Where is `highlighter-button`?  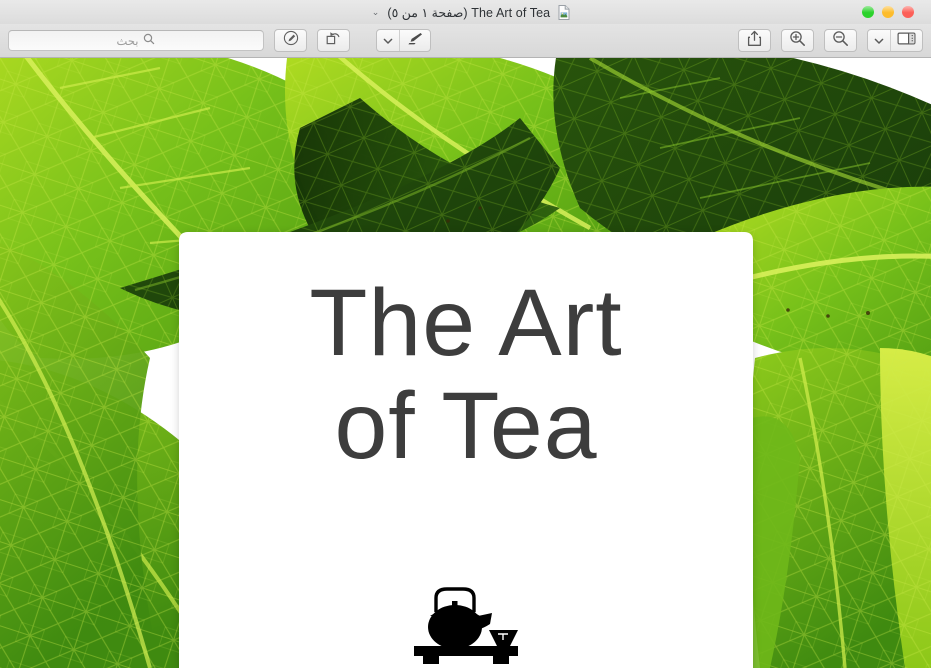 highlighter-button is located at coordinates (414, 40).